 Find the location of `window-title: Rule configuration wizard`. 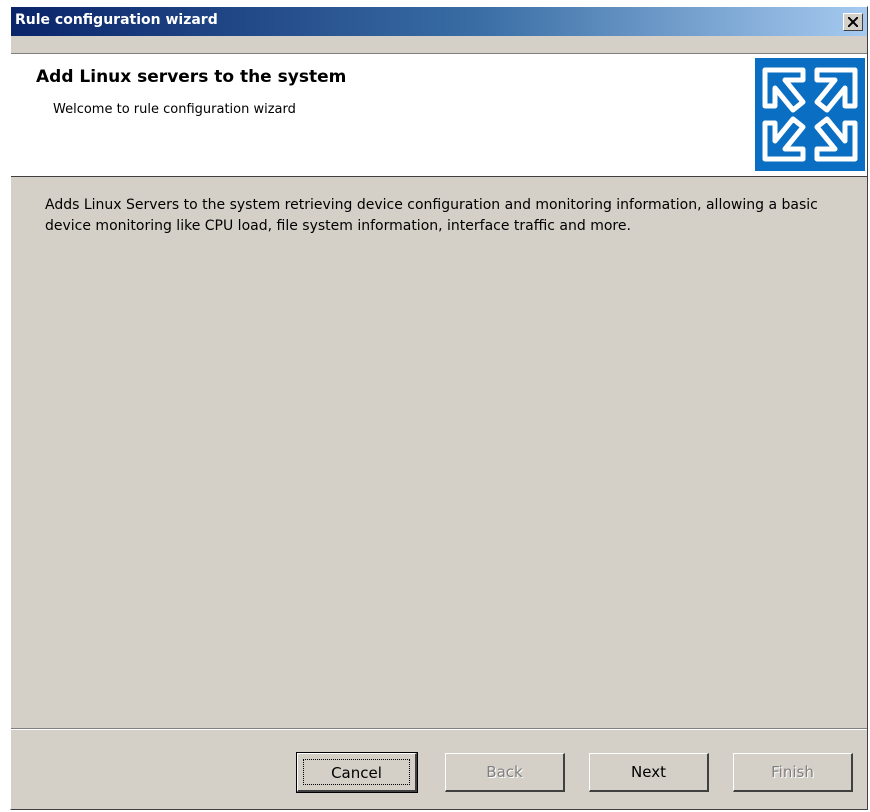

window-title: Rule configuration wizard is located at coordinates (116, 20).